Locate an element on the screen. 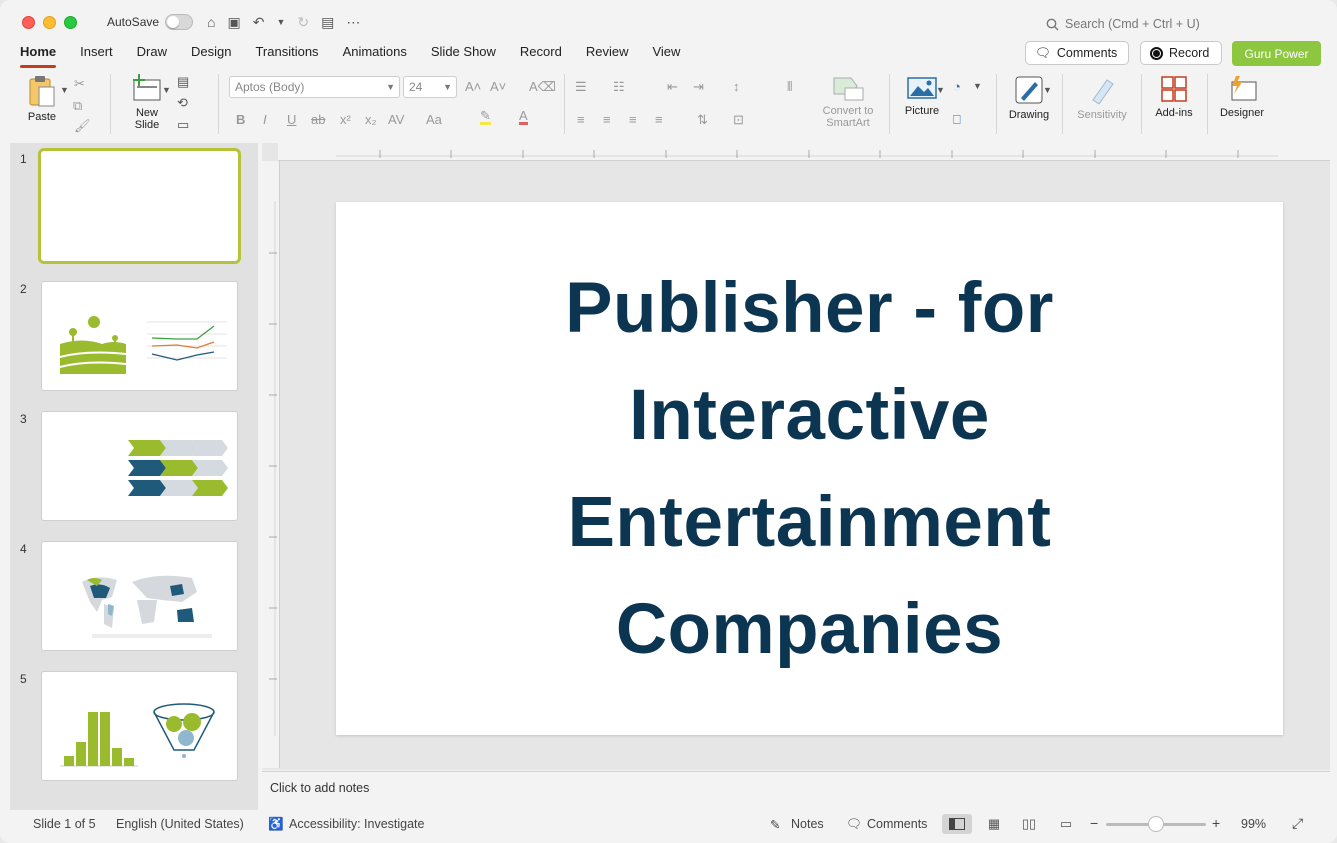  align-center-icon: ≡ is located at coordinates (607, 119).